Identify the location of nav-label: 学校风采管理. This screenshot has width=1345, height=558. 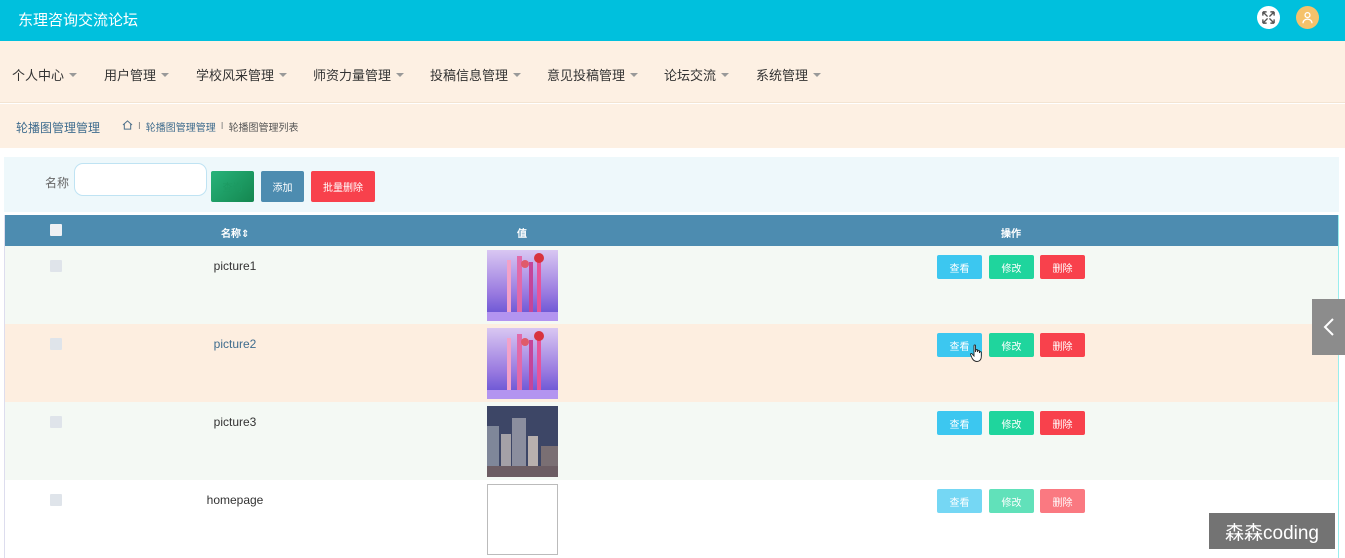
(235, 75).